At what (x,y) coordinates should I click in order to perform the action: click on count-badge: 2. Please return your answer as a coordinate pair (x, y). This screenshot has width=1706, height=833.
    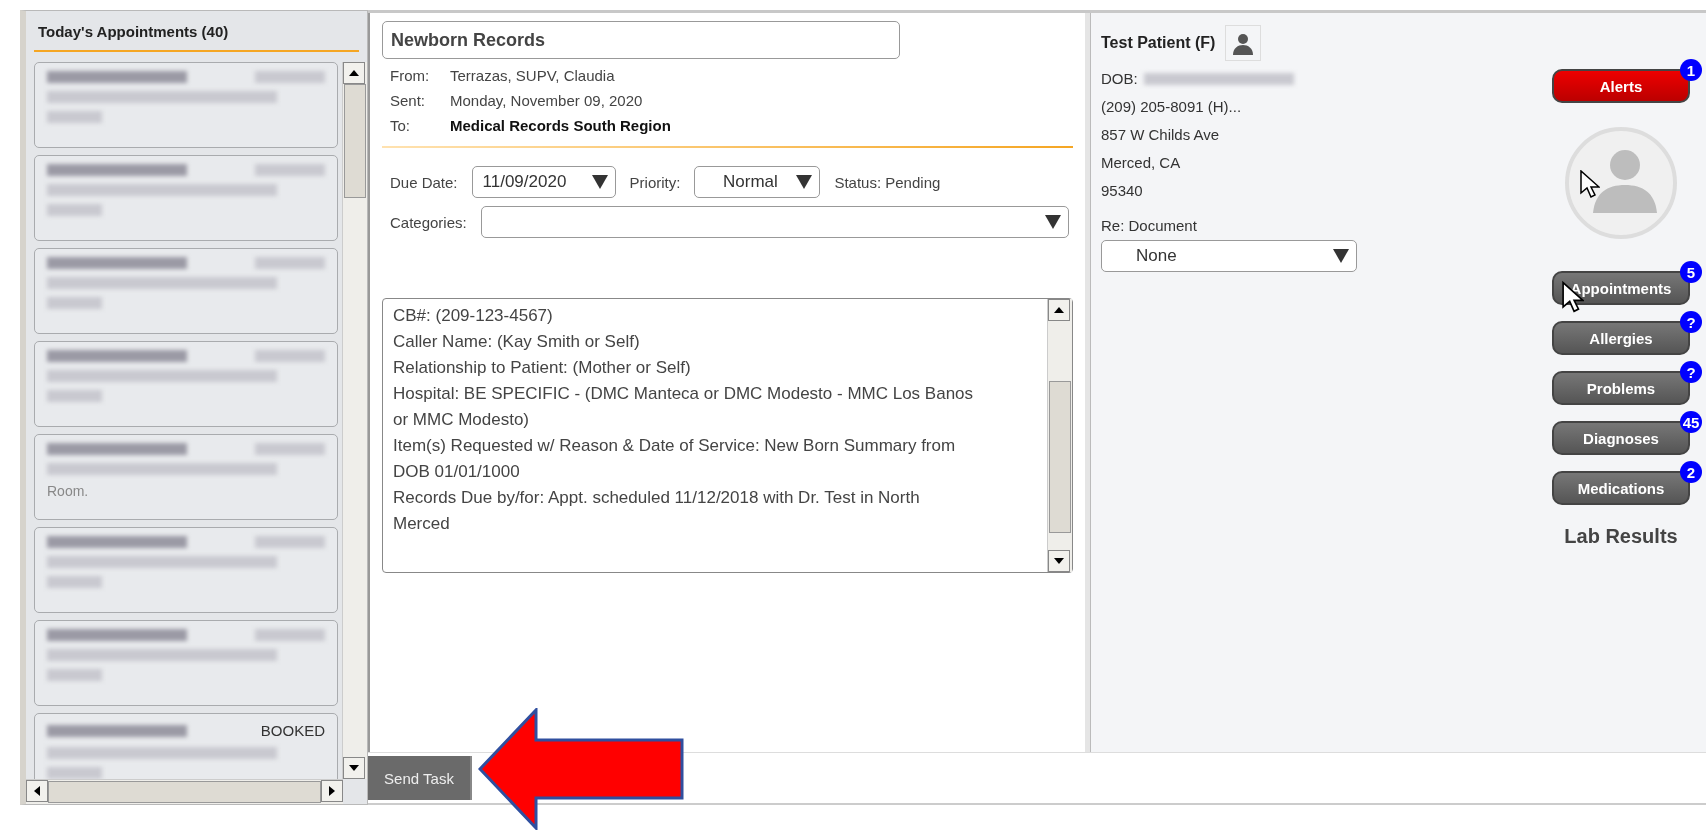
    Looking at the image, I should click on (1691, 472).